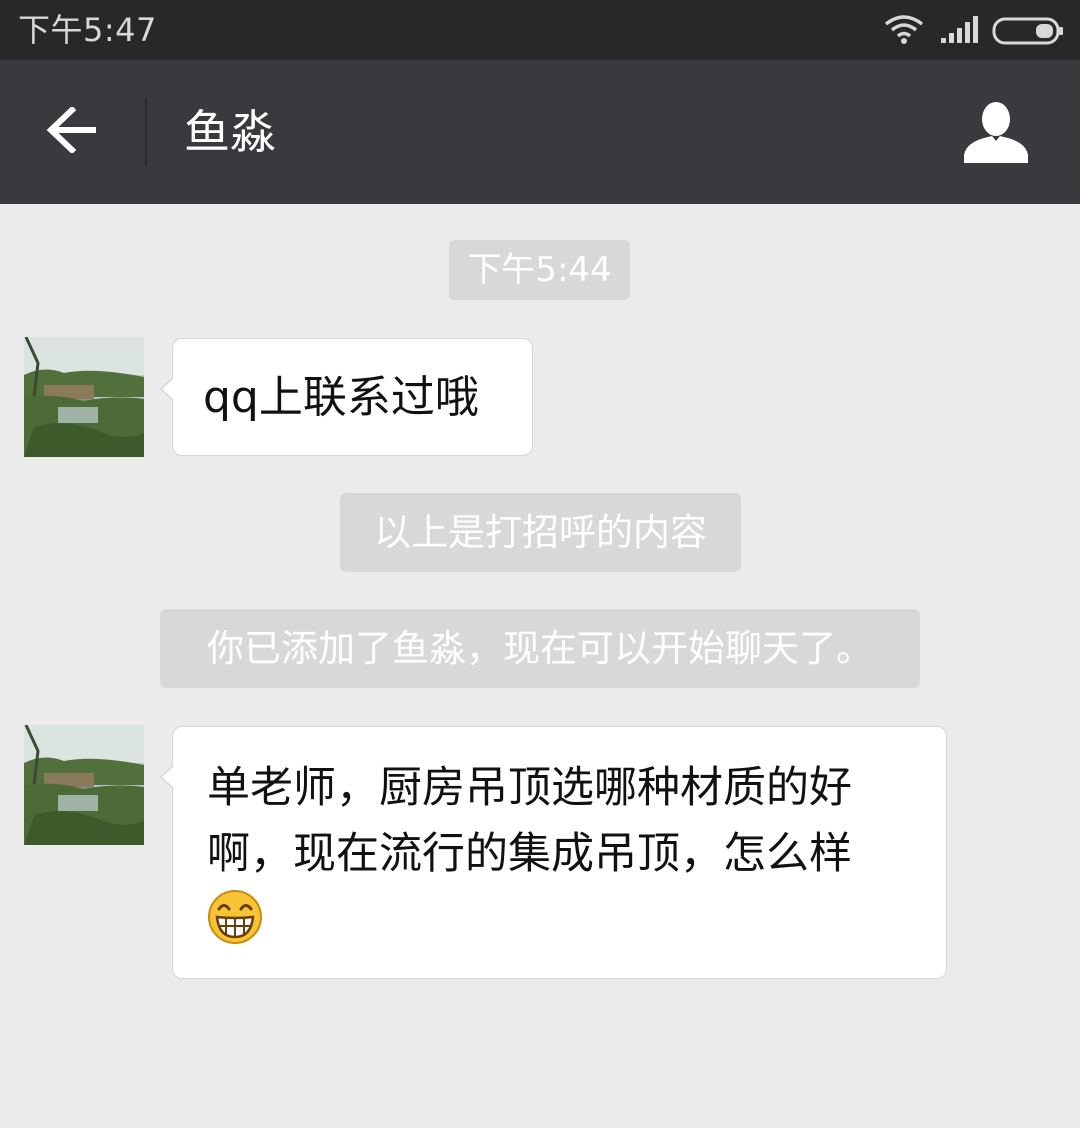 The width and height of the screenshot is (1080, 1128). I want to click on chat-title: 鱼淼, so click(230, 132).